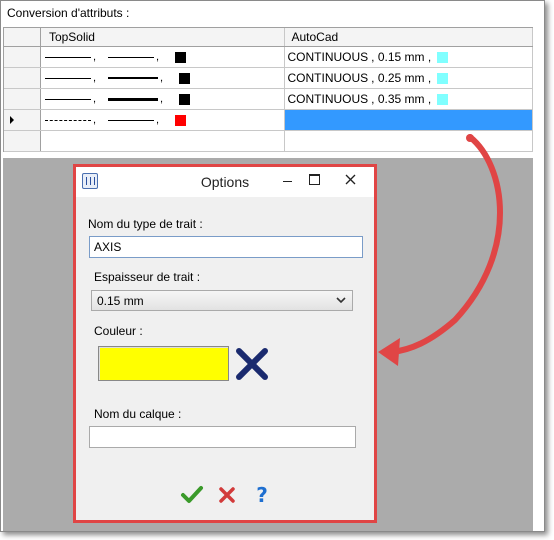 This screenshot has height=540, width=554. I want to click on table-row: , , CONTINUOUS , 0.35 mm ,, so click(269, 99).